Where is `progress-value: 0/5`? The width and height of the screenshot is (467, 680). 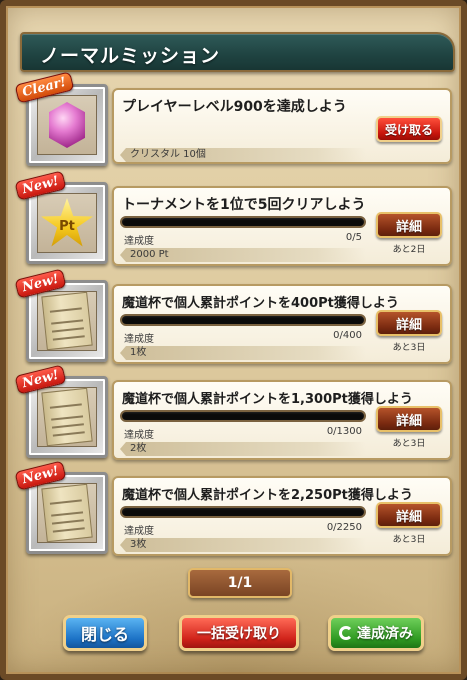 progress-value: 0/5 is located at coordinates (353, 237).